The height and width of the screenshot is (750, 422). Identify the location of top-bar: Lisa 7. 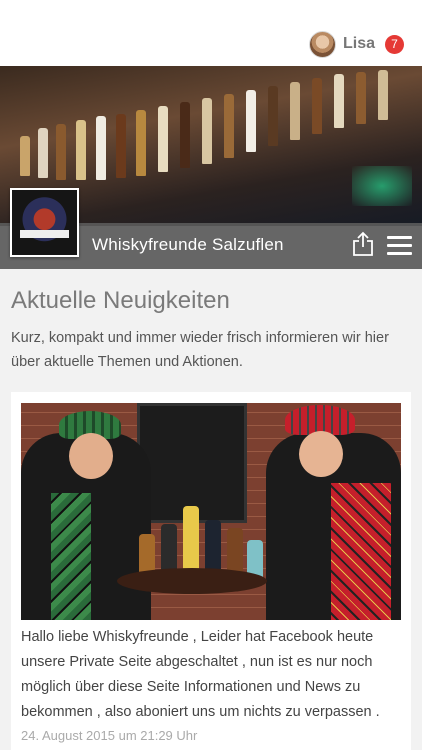
(211, 33).